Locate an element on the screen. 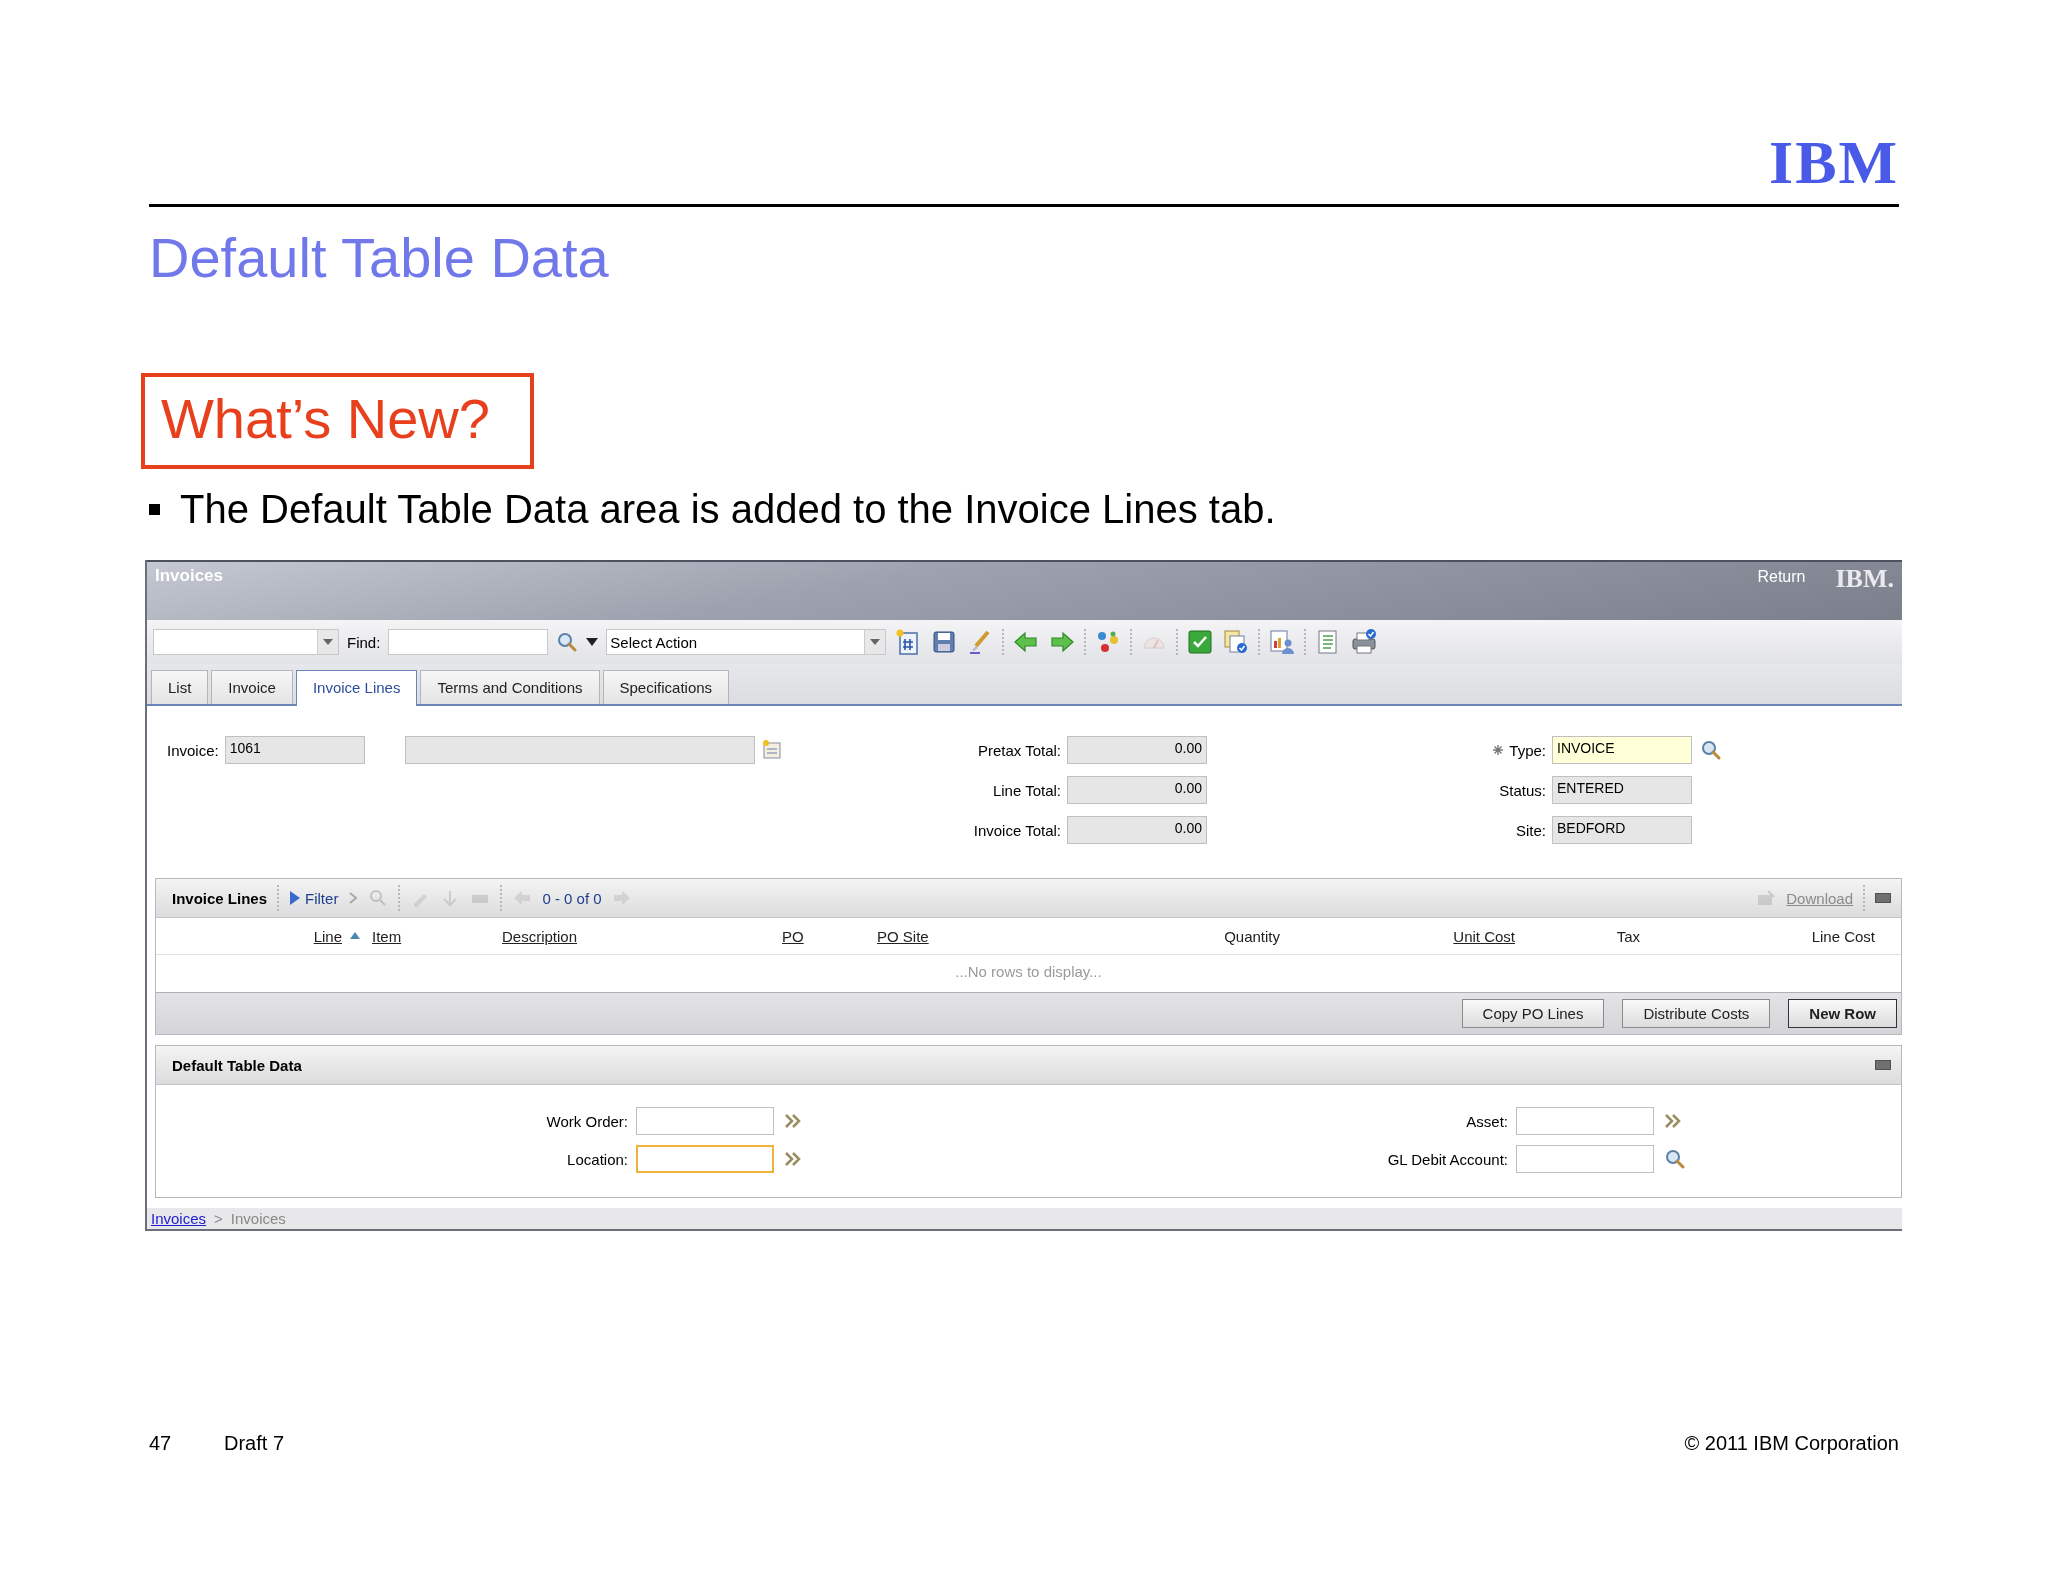 This screenshot has width=2048, height=1582. draft-label: Draft 7 is located at coordinates (254, 1443).